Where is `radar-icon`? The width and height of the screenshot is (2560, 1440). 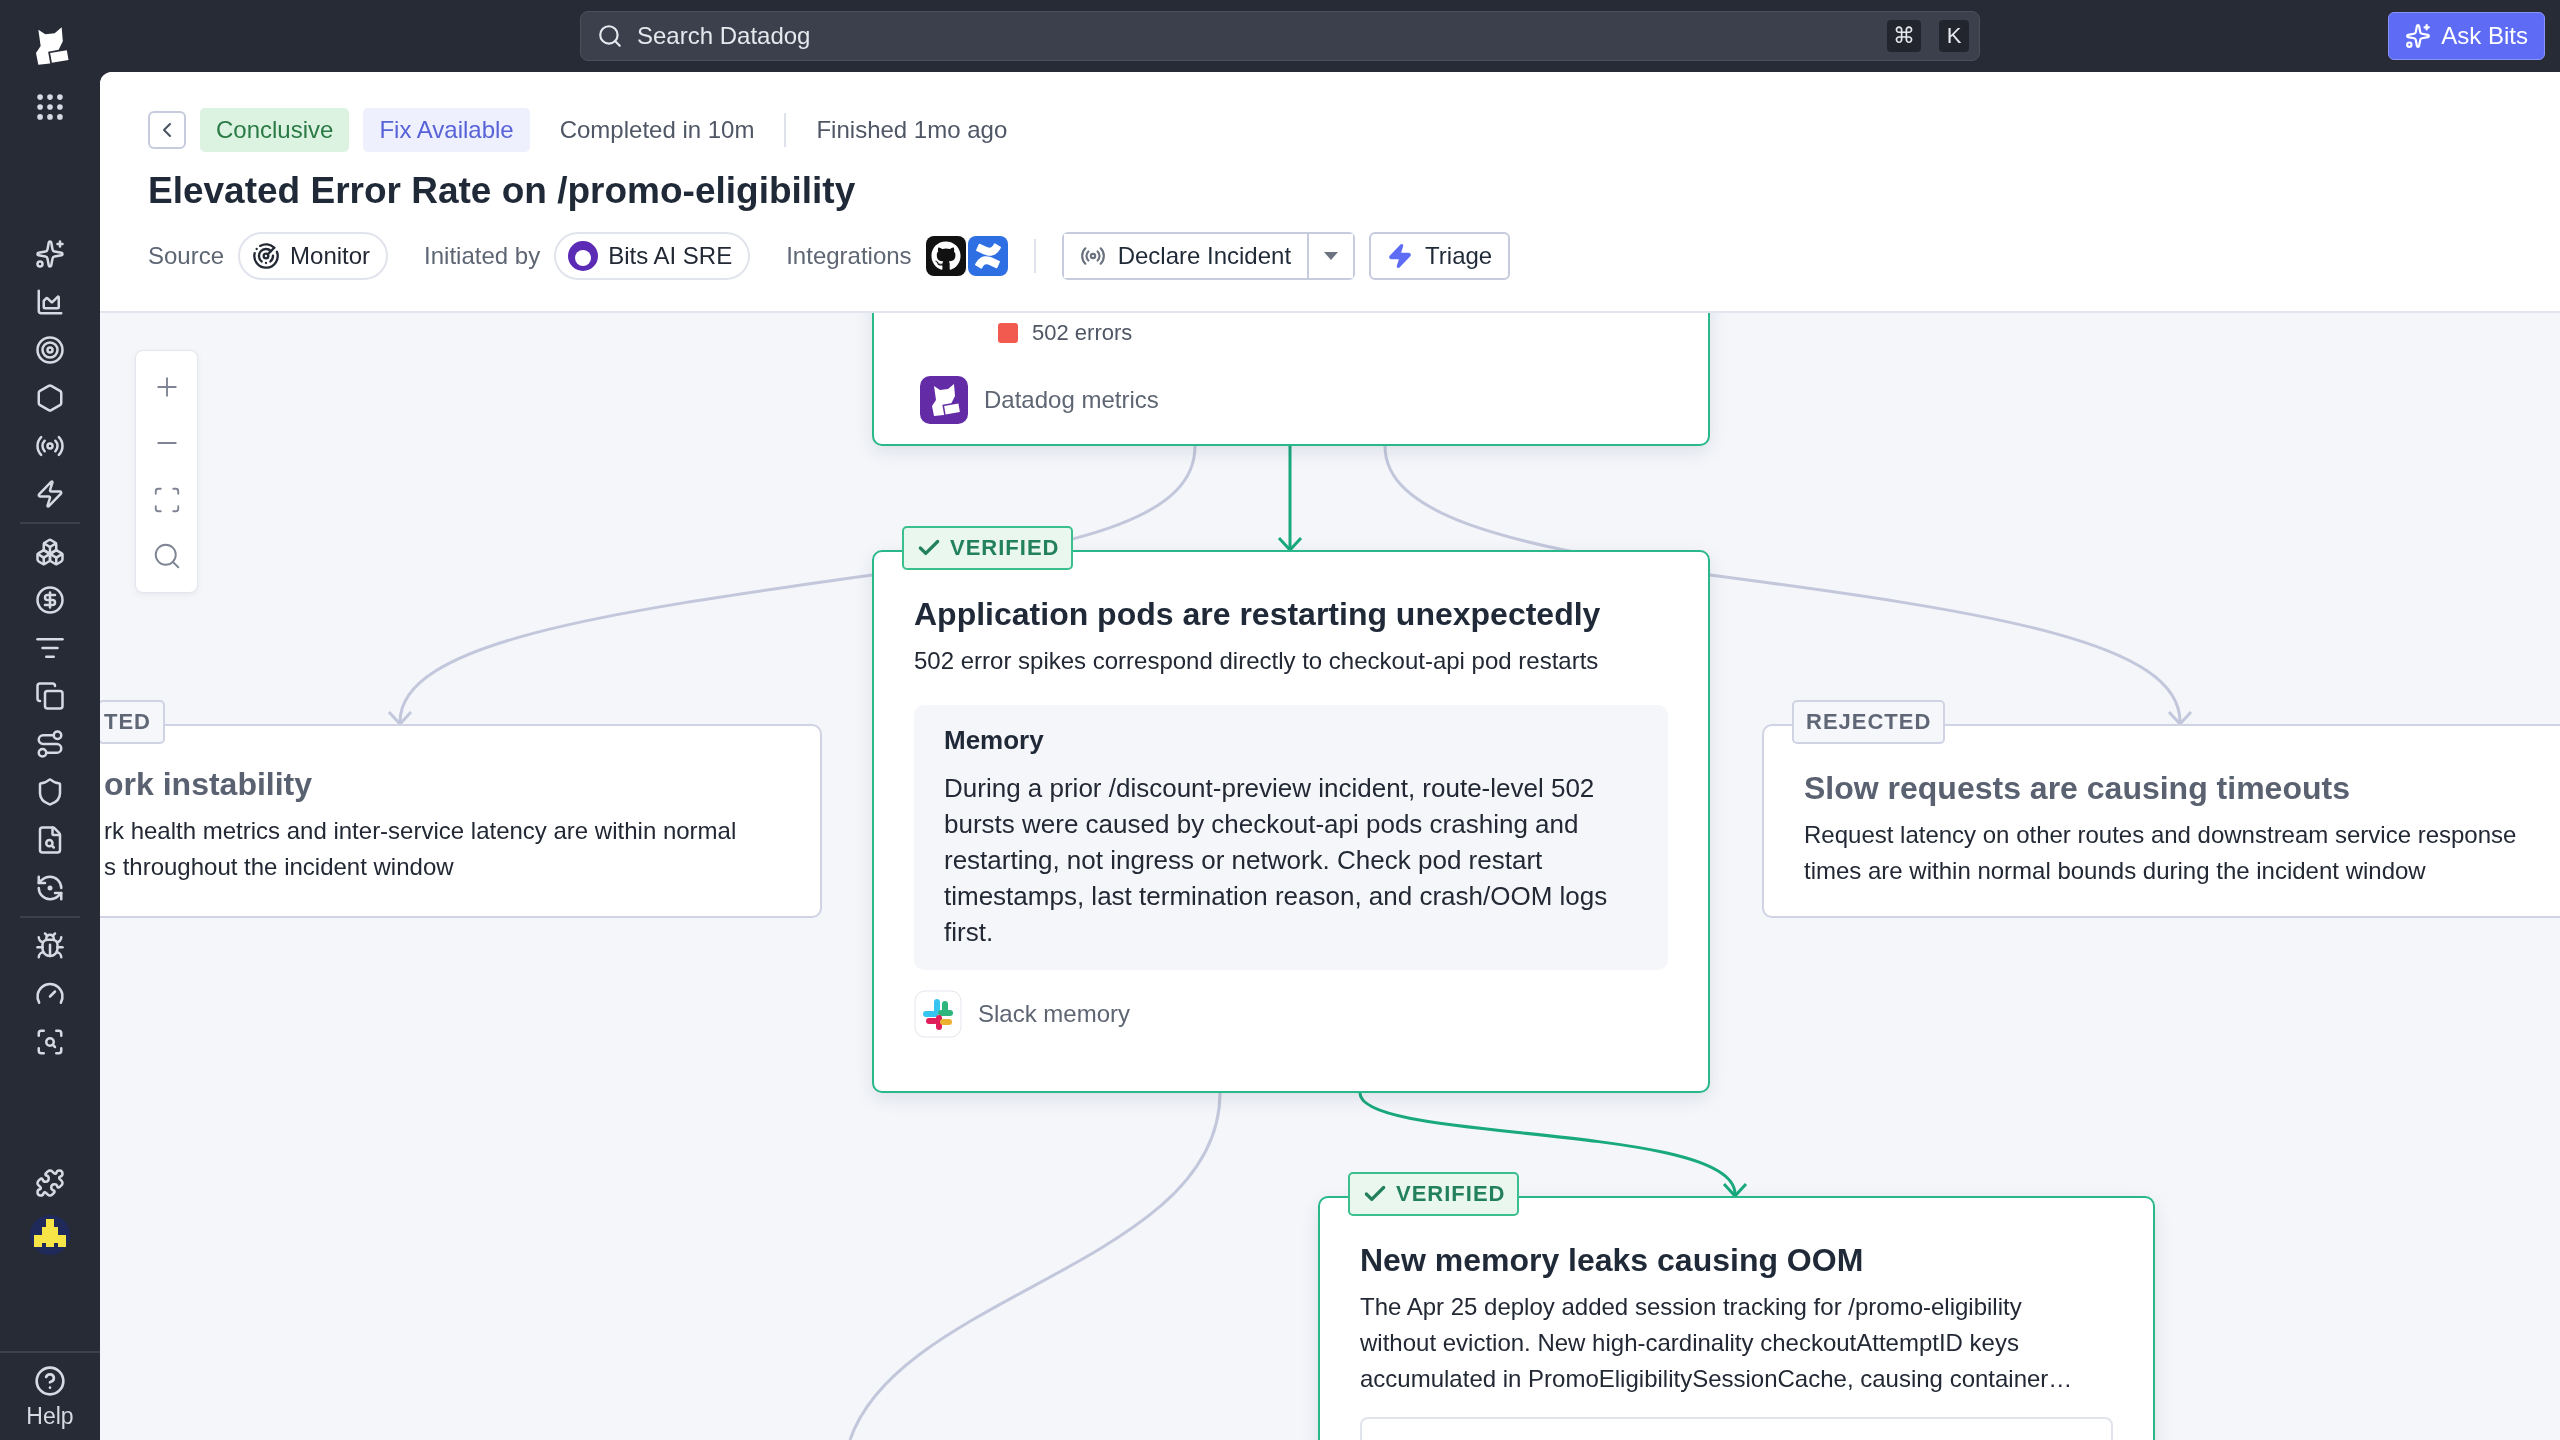 radar-icon is located at coordinates (266, 256).